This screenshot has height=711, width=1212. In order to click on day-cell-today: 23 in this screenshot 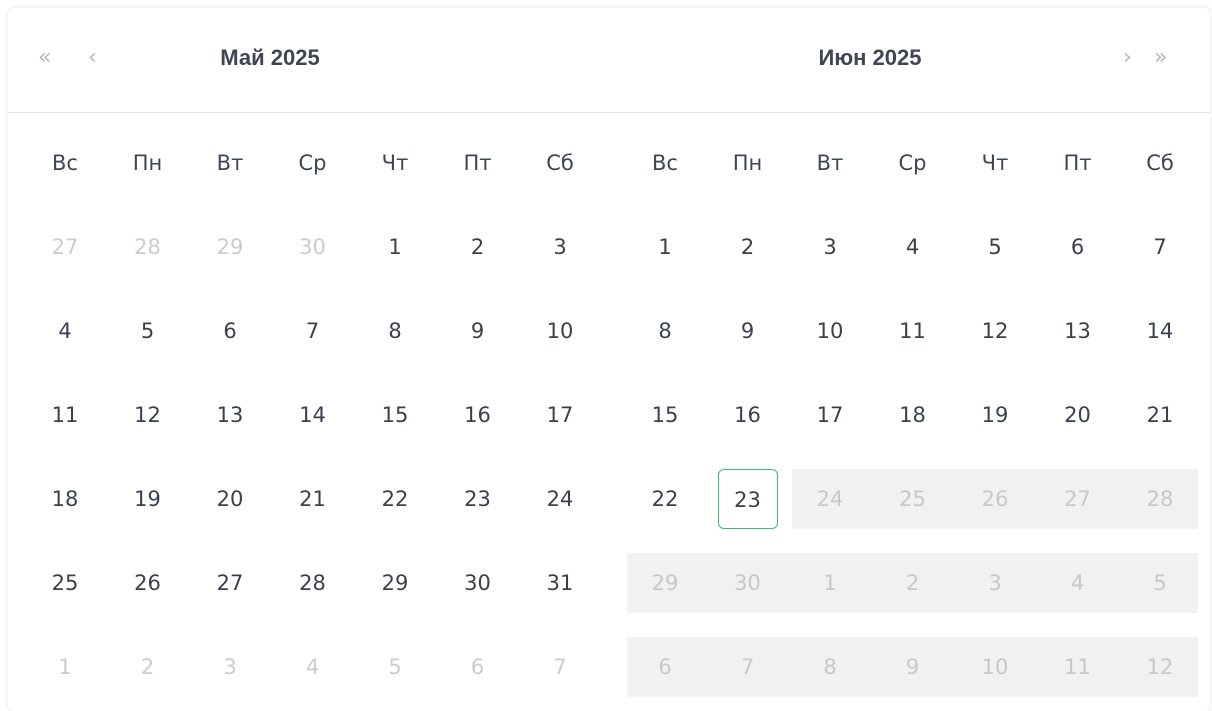, I will do `click(747, 499)`.